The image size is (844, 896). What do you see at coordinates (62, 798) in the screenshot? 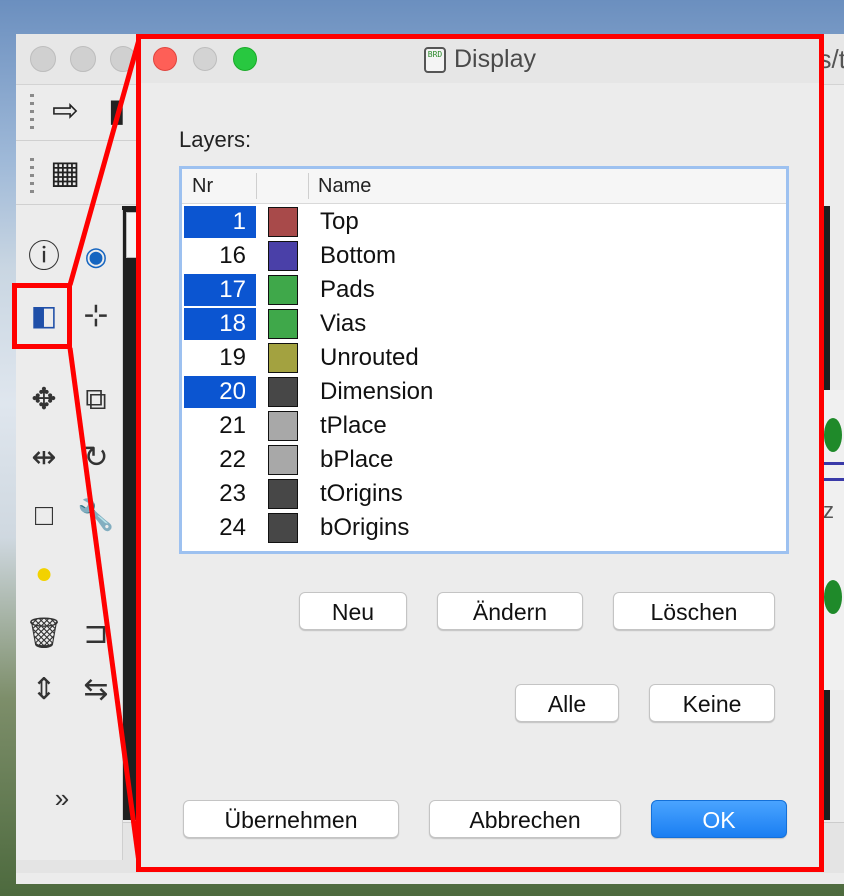
I see `more-tools-chevron-icon: »` at bounding box center [62, 798].